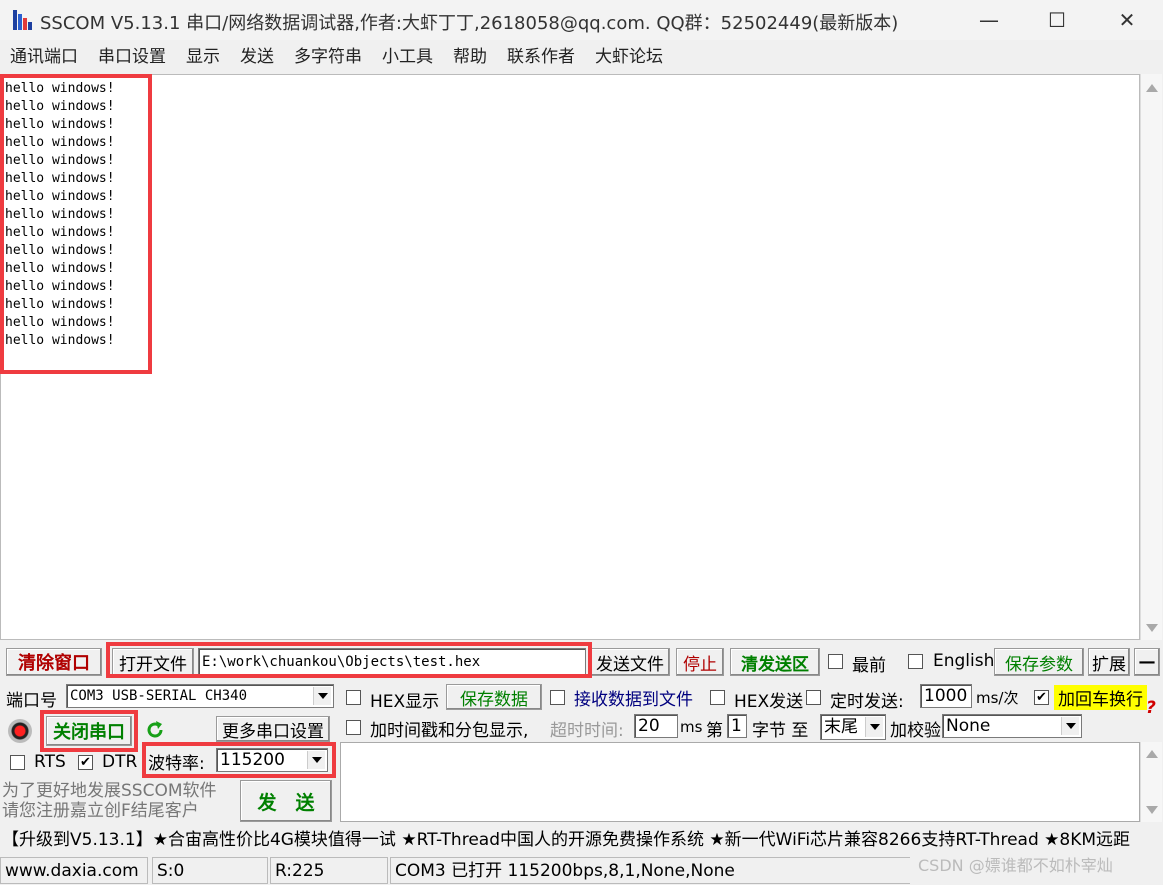 The image size is (1163, 885). Describe the element at coordinates (252, 760) in the screenshot. I see `baud-value: 115200` at that location.